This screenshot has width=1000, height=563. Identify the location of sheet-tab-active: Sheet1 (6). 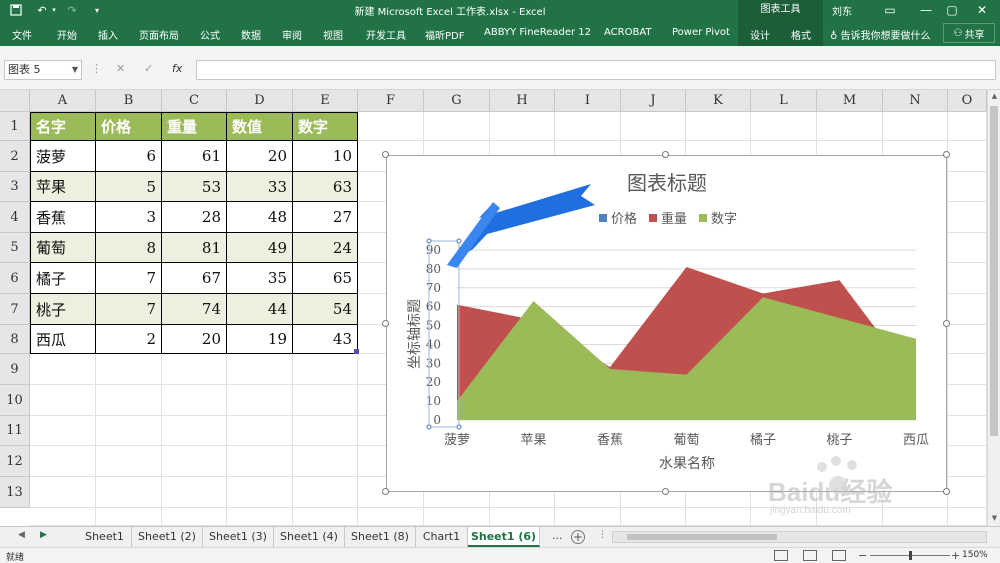
(504, 537).